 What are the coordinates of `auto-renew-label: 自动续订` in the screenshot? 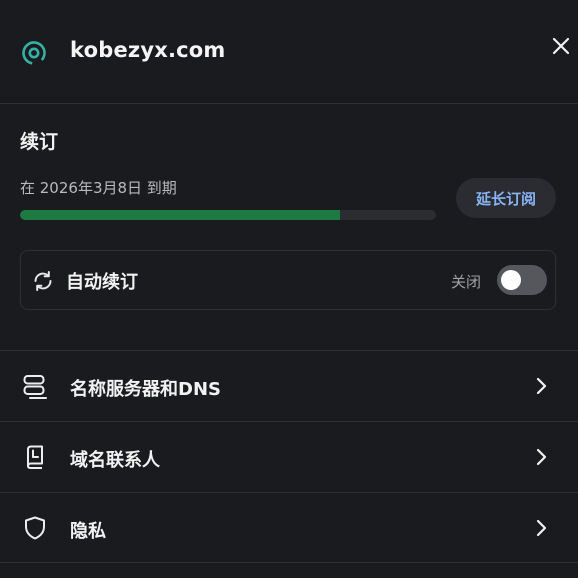 It's located at (102, 282).